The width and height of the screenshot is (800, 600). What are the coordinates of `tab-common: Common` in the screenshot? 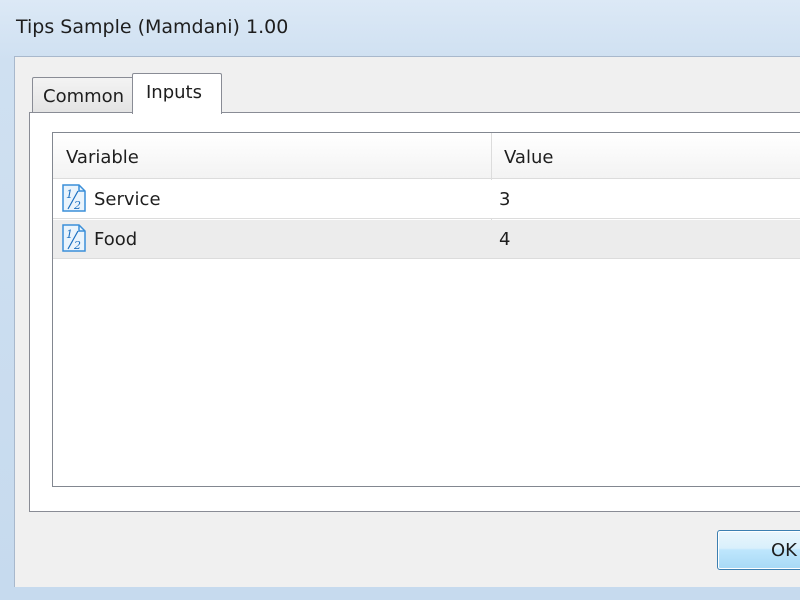 It's located at (83, 95).